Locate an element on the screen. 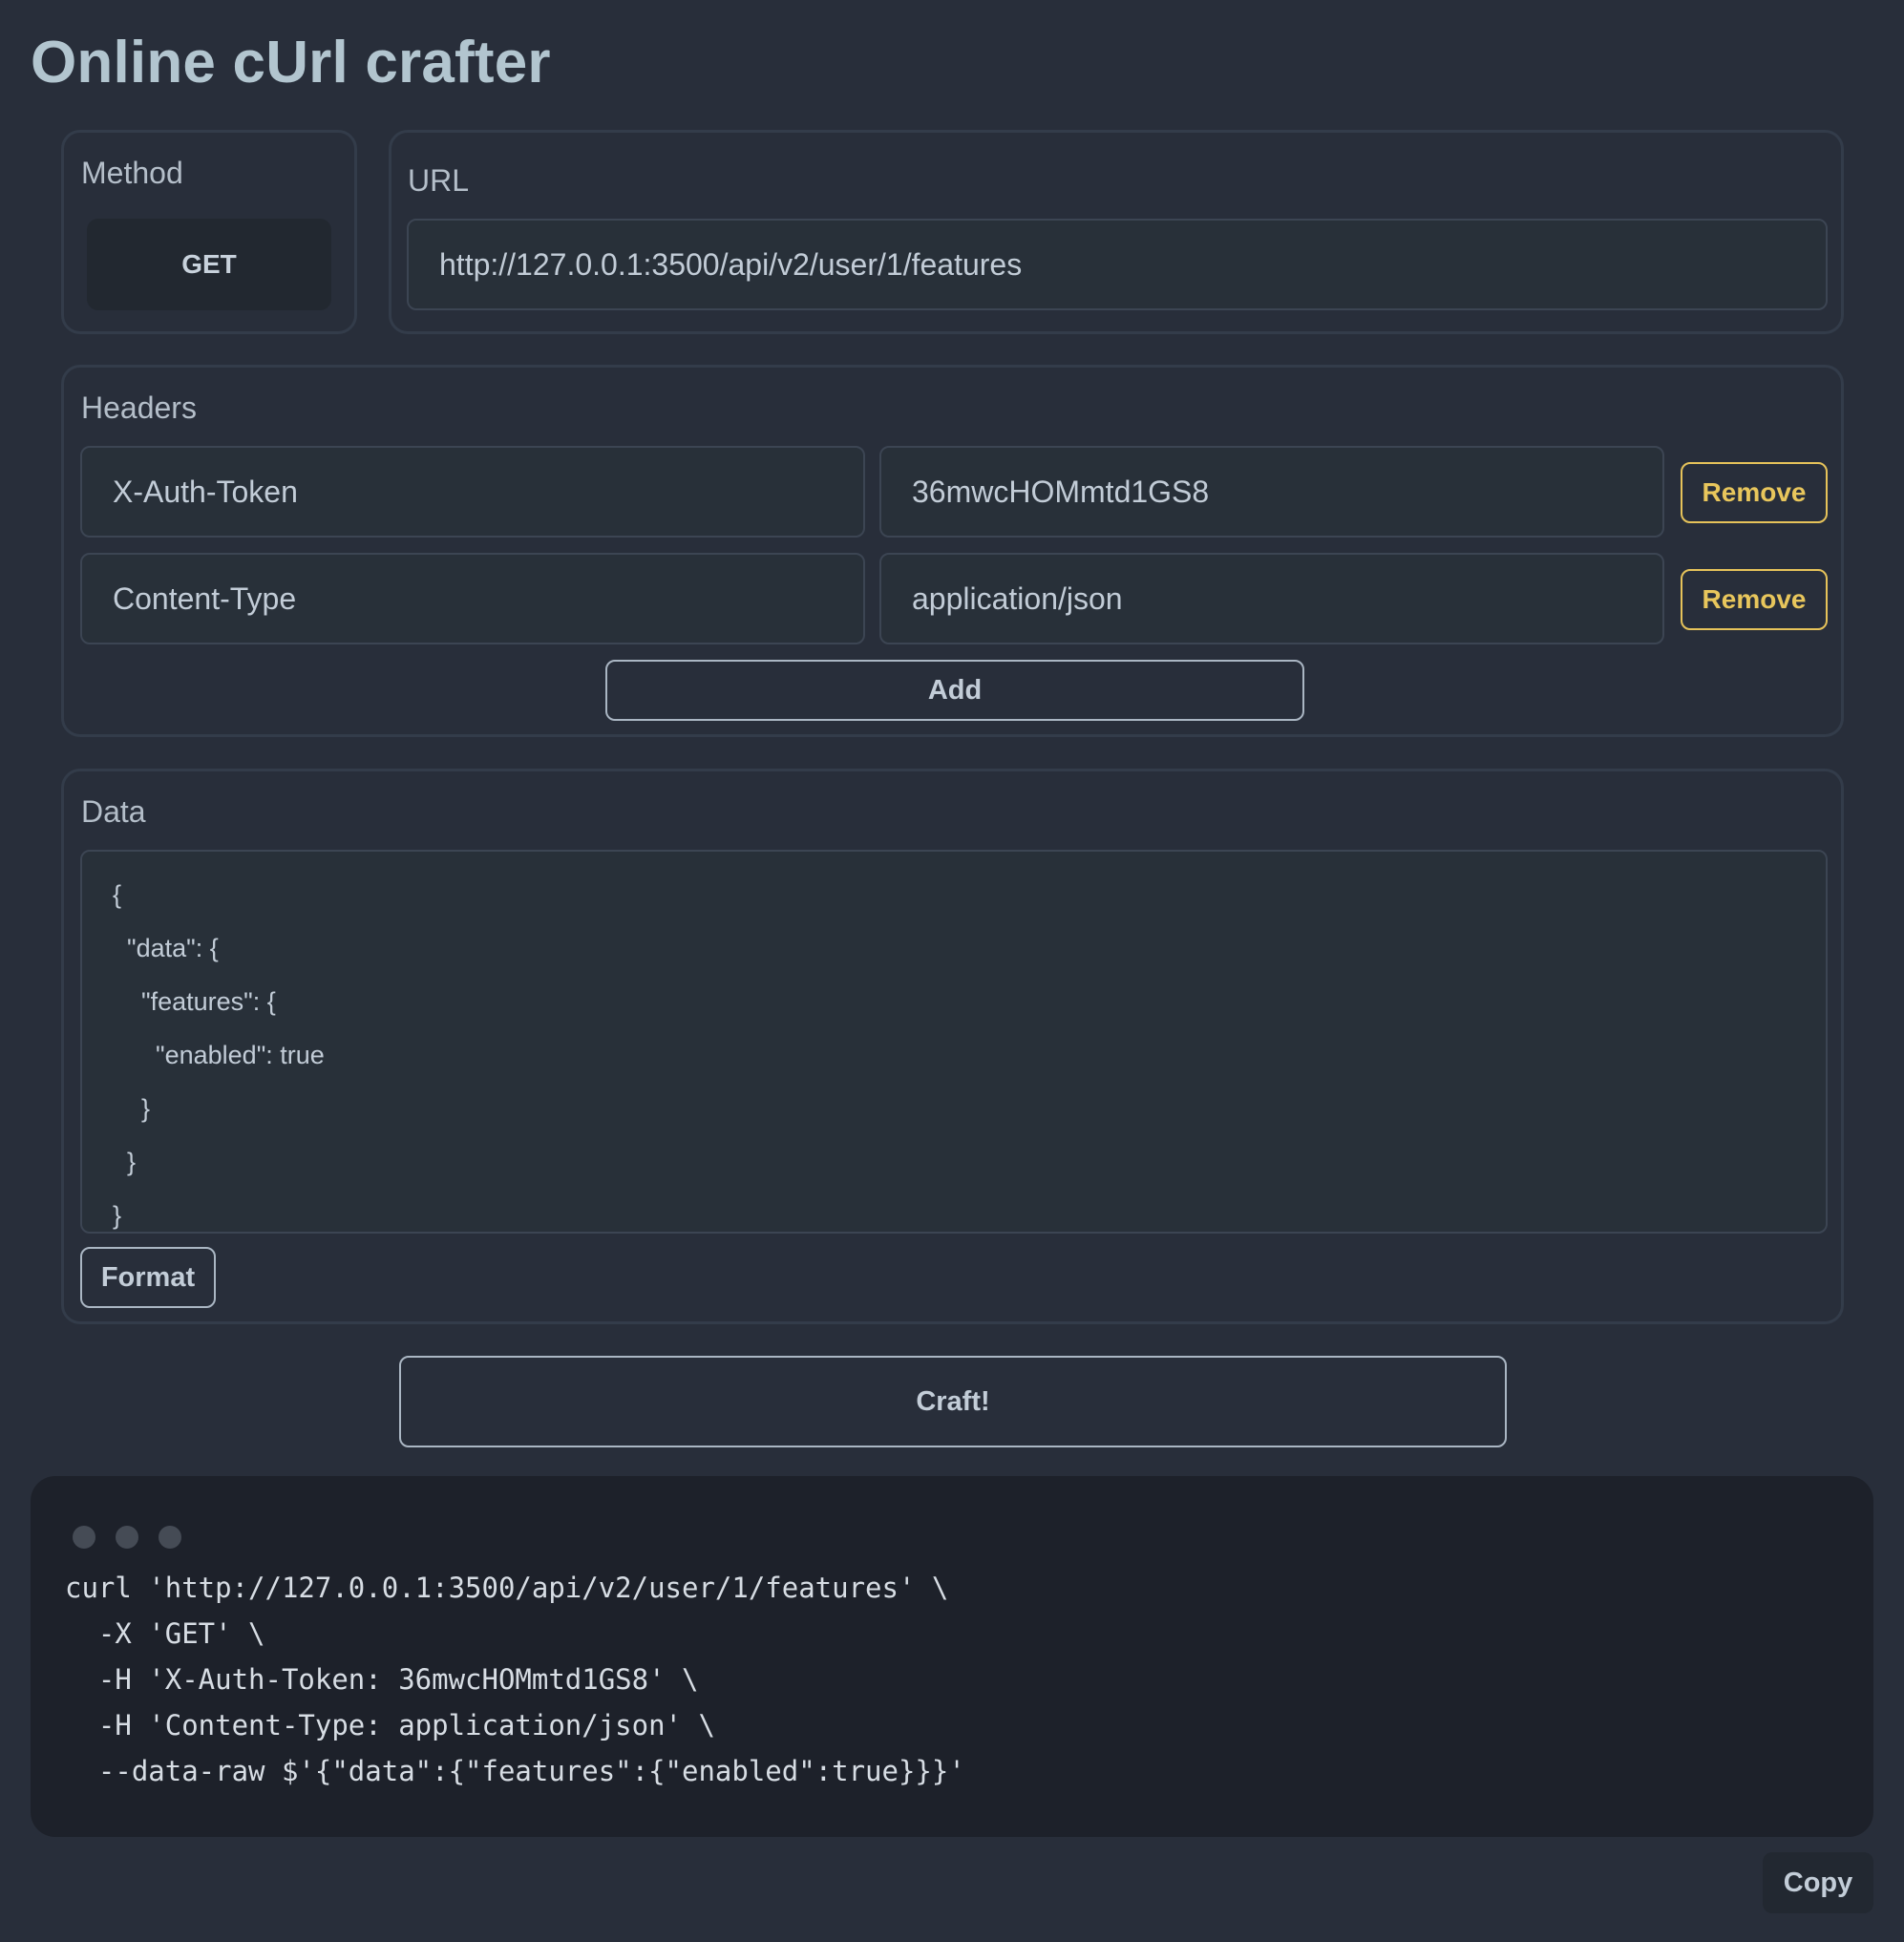 Image resolution: width=1904 pixels, height=1942 pixels. data-line: { is located at coordinates (117, 894).